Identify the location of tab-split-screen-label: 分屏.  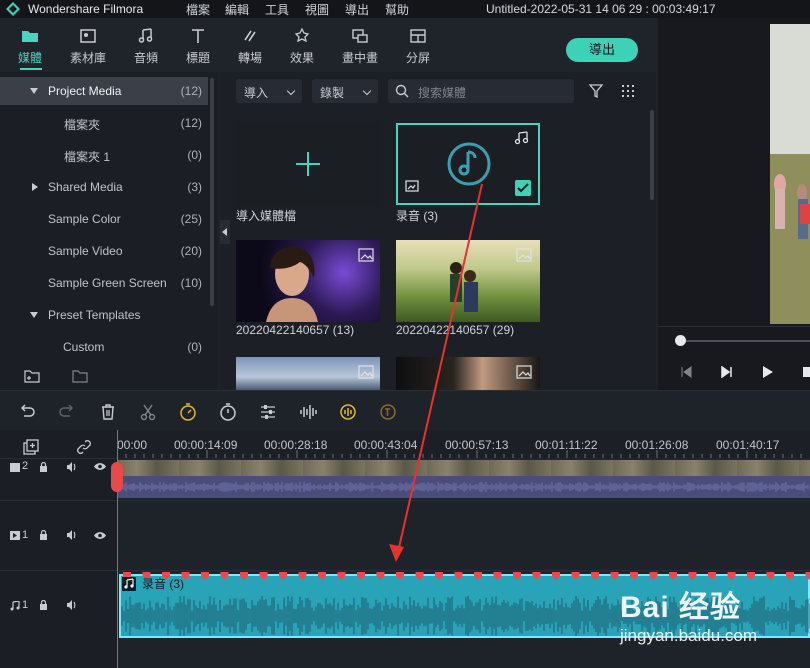
(417, 58).